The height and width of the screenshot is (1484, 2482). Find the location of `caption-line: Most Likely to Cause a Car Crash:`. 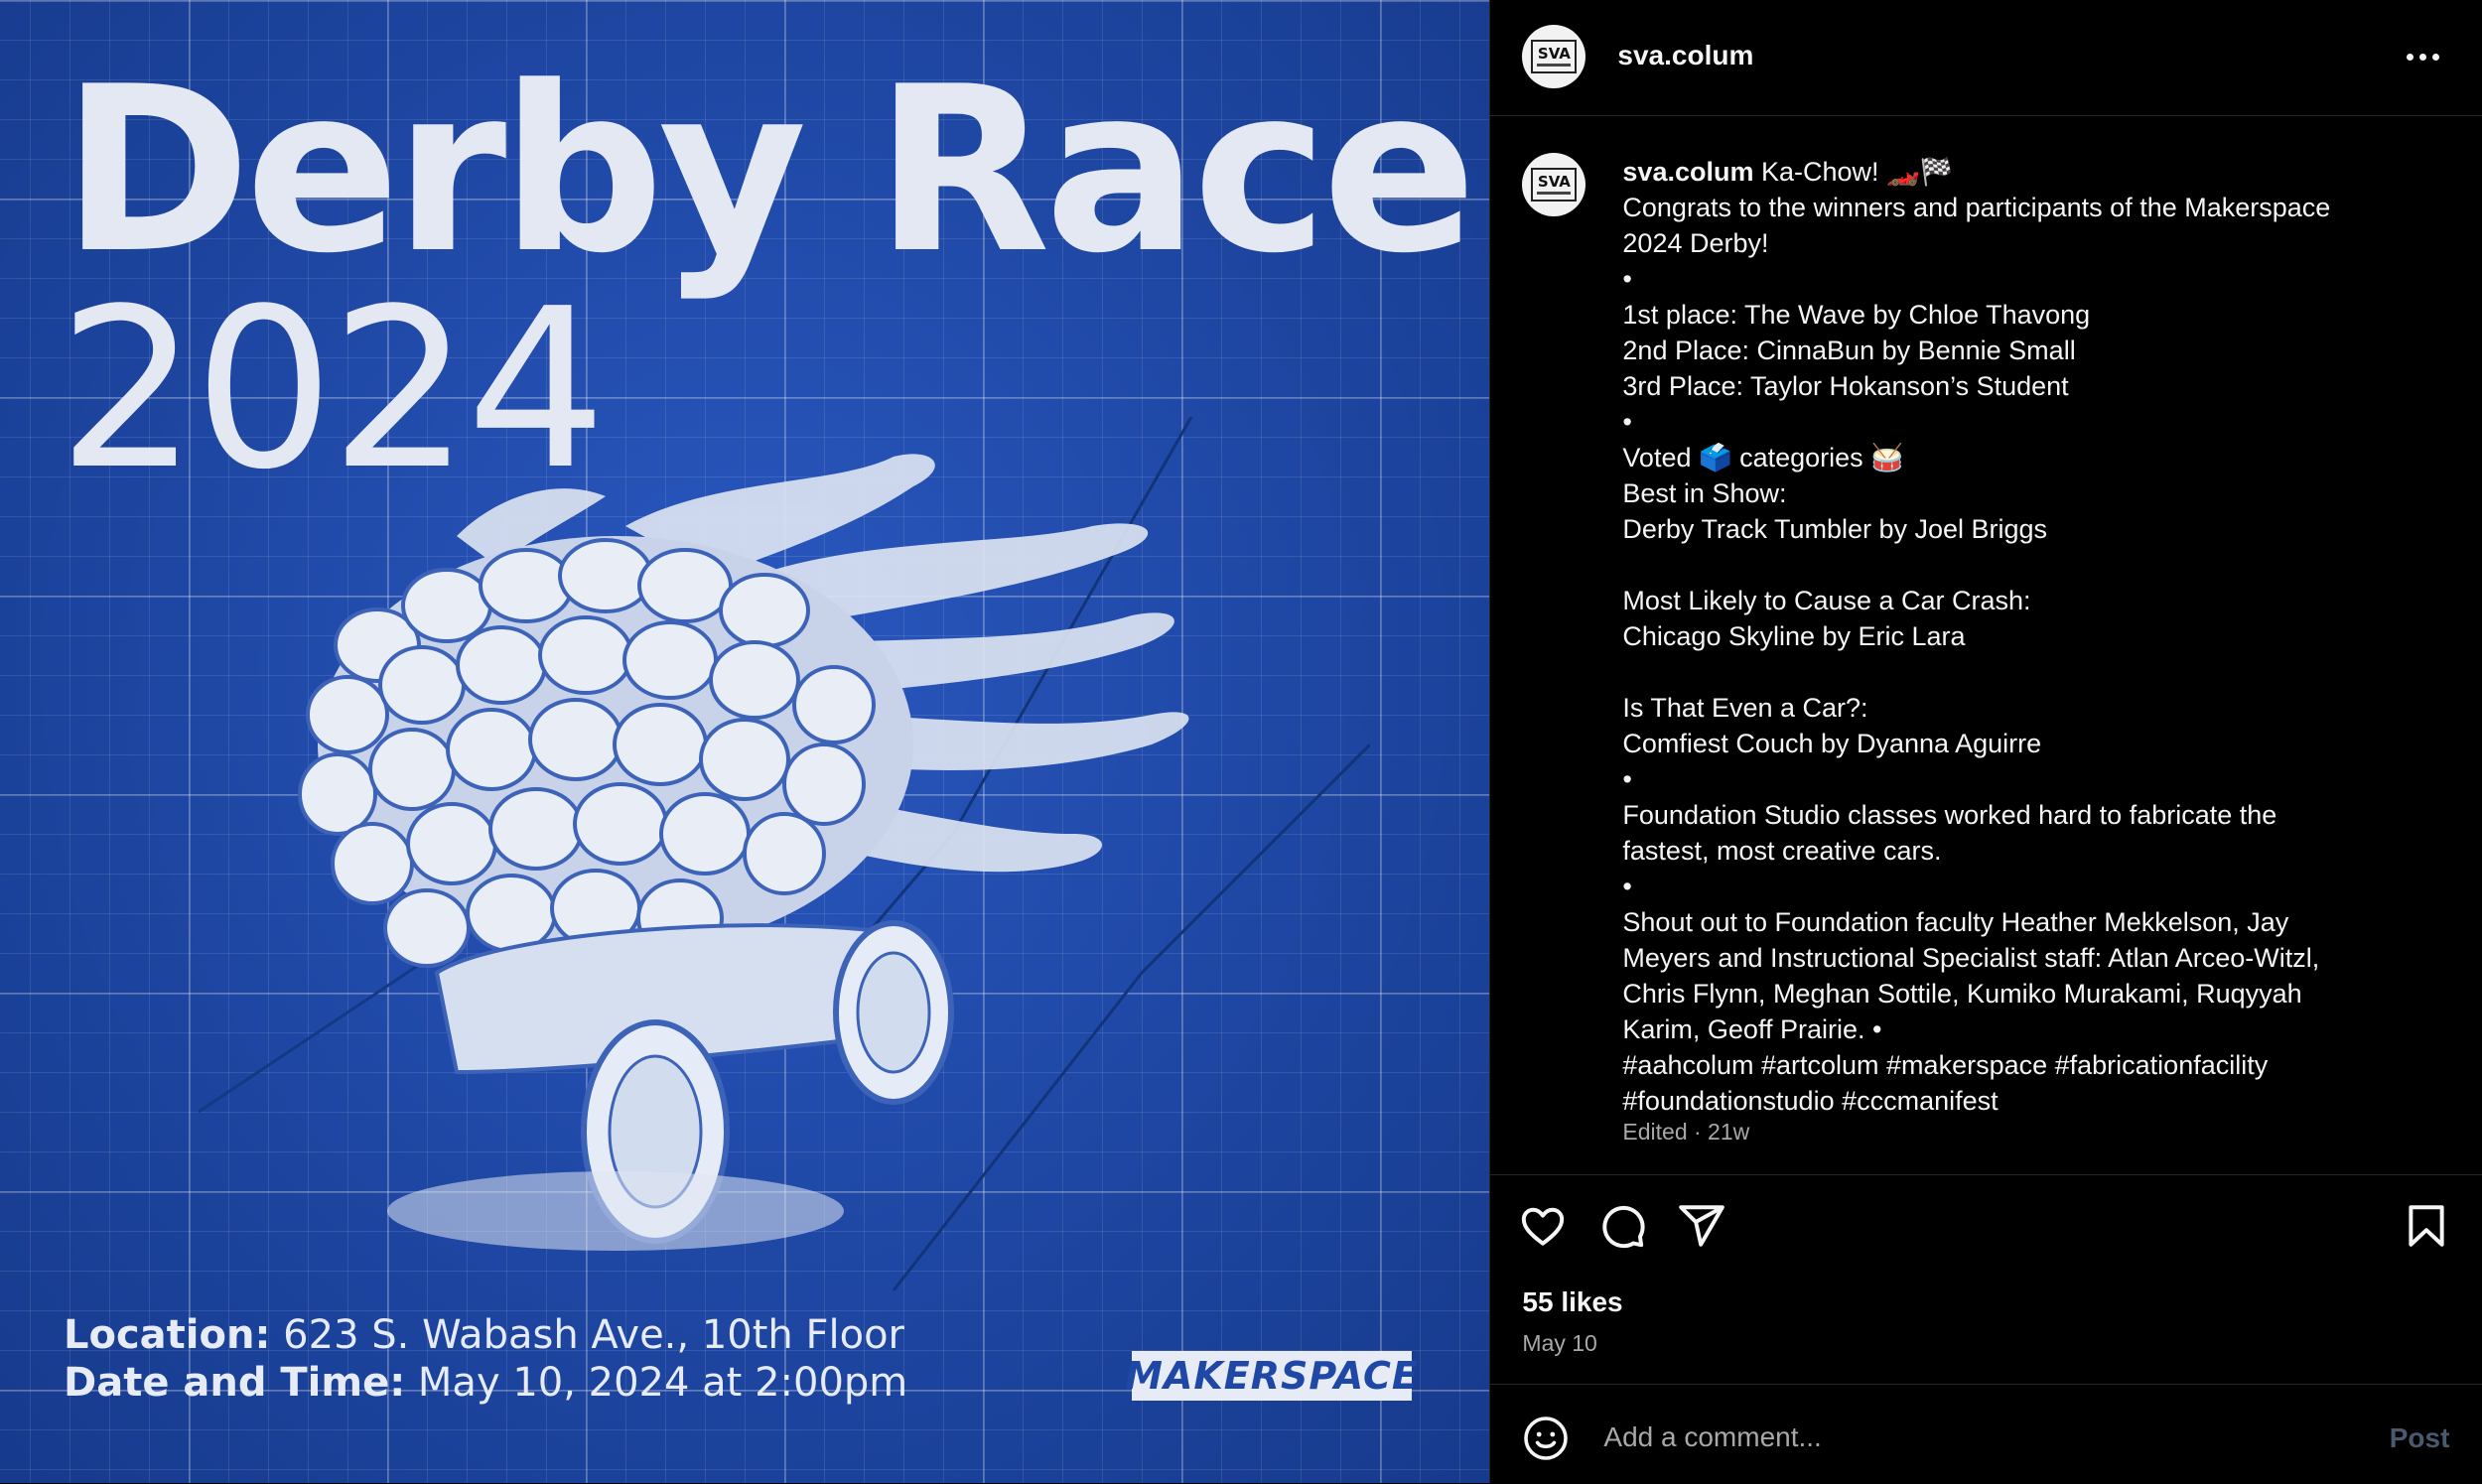

caption-line: Most Likely to Cause a Car Crash: is located at coordinates (1826, 600).